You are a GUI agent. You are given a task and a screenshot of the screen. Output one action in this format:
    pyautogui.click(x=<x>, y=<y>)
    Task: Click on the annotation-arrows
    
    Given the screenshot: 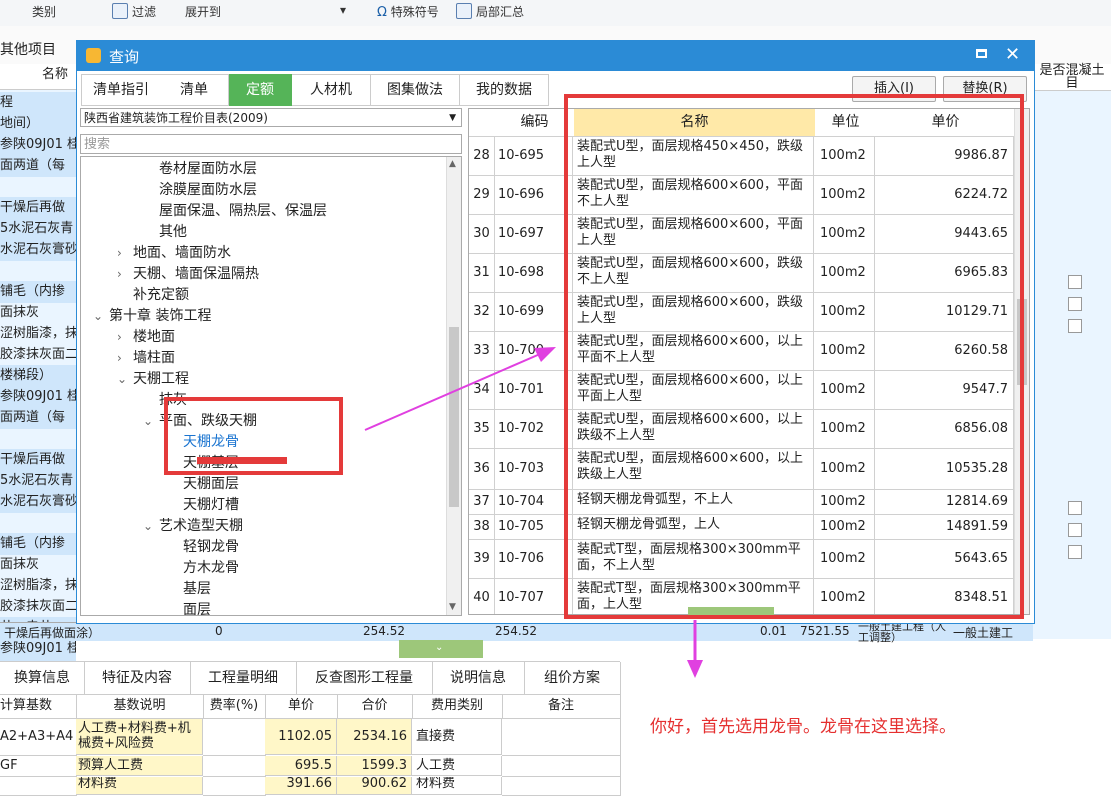 What is the action you would take?
    pyautogui.click(x=533, y=512)
    